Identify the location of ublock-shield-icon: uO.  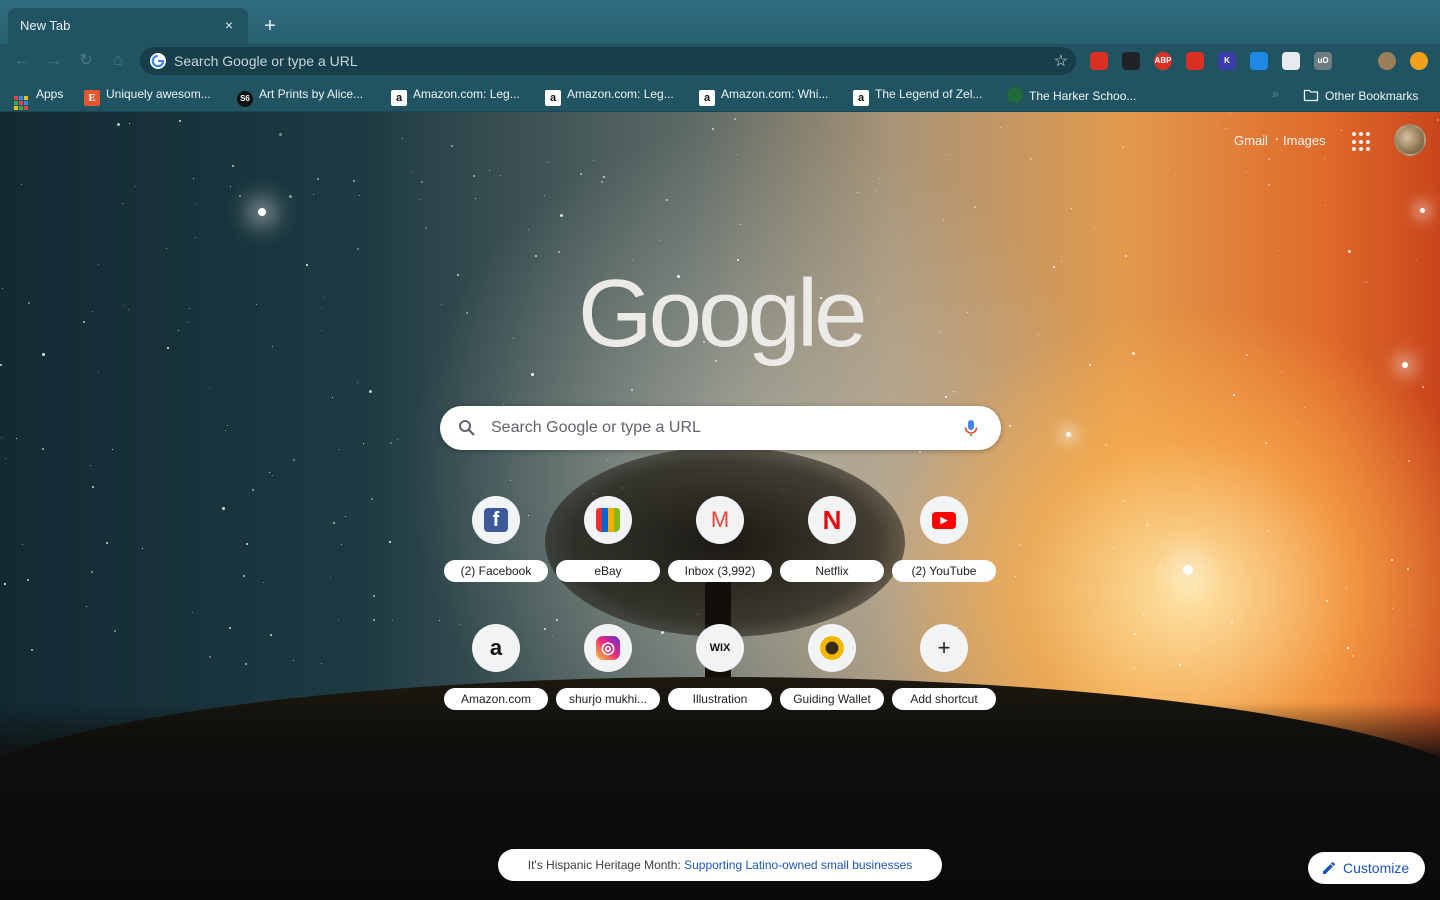
(1323, 61).